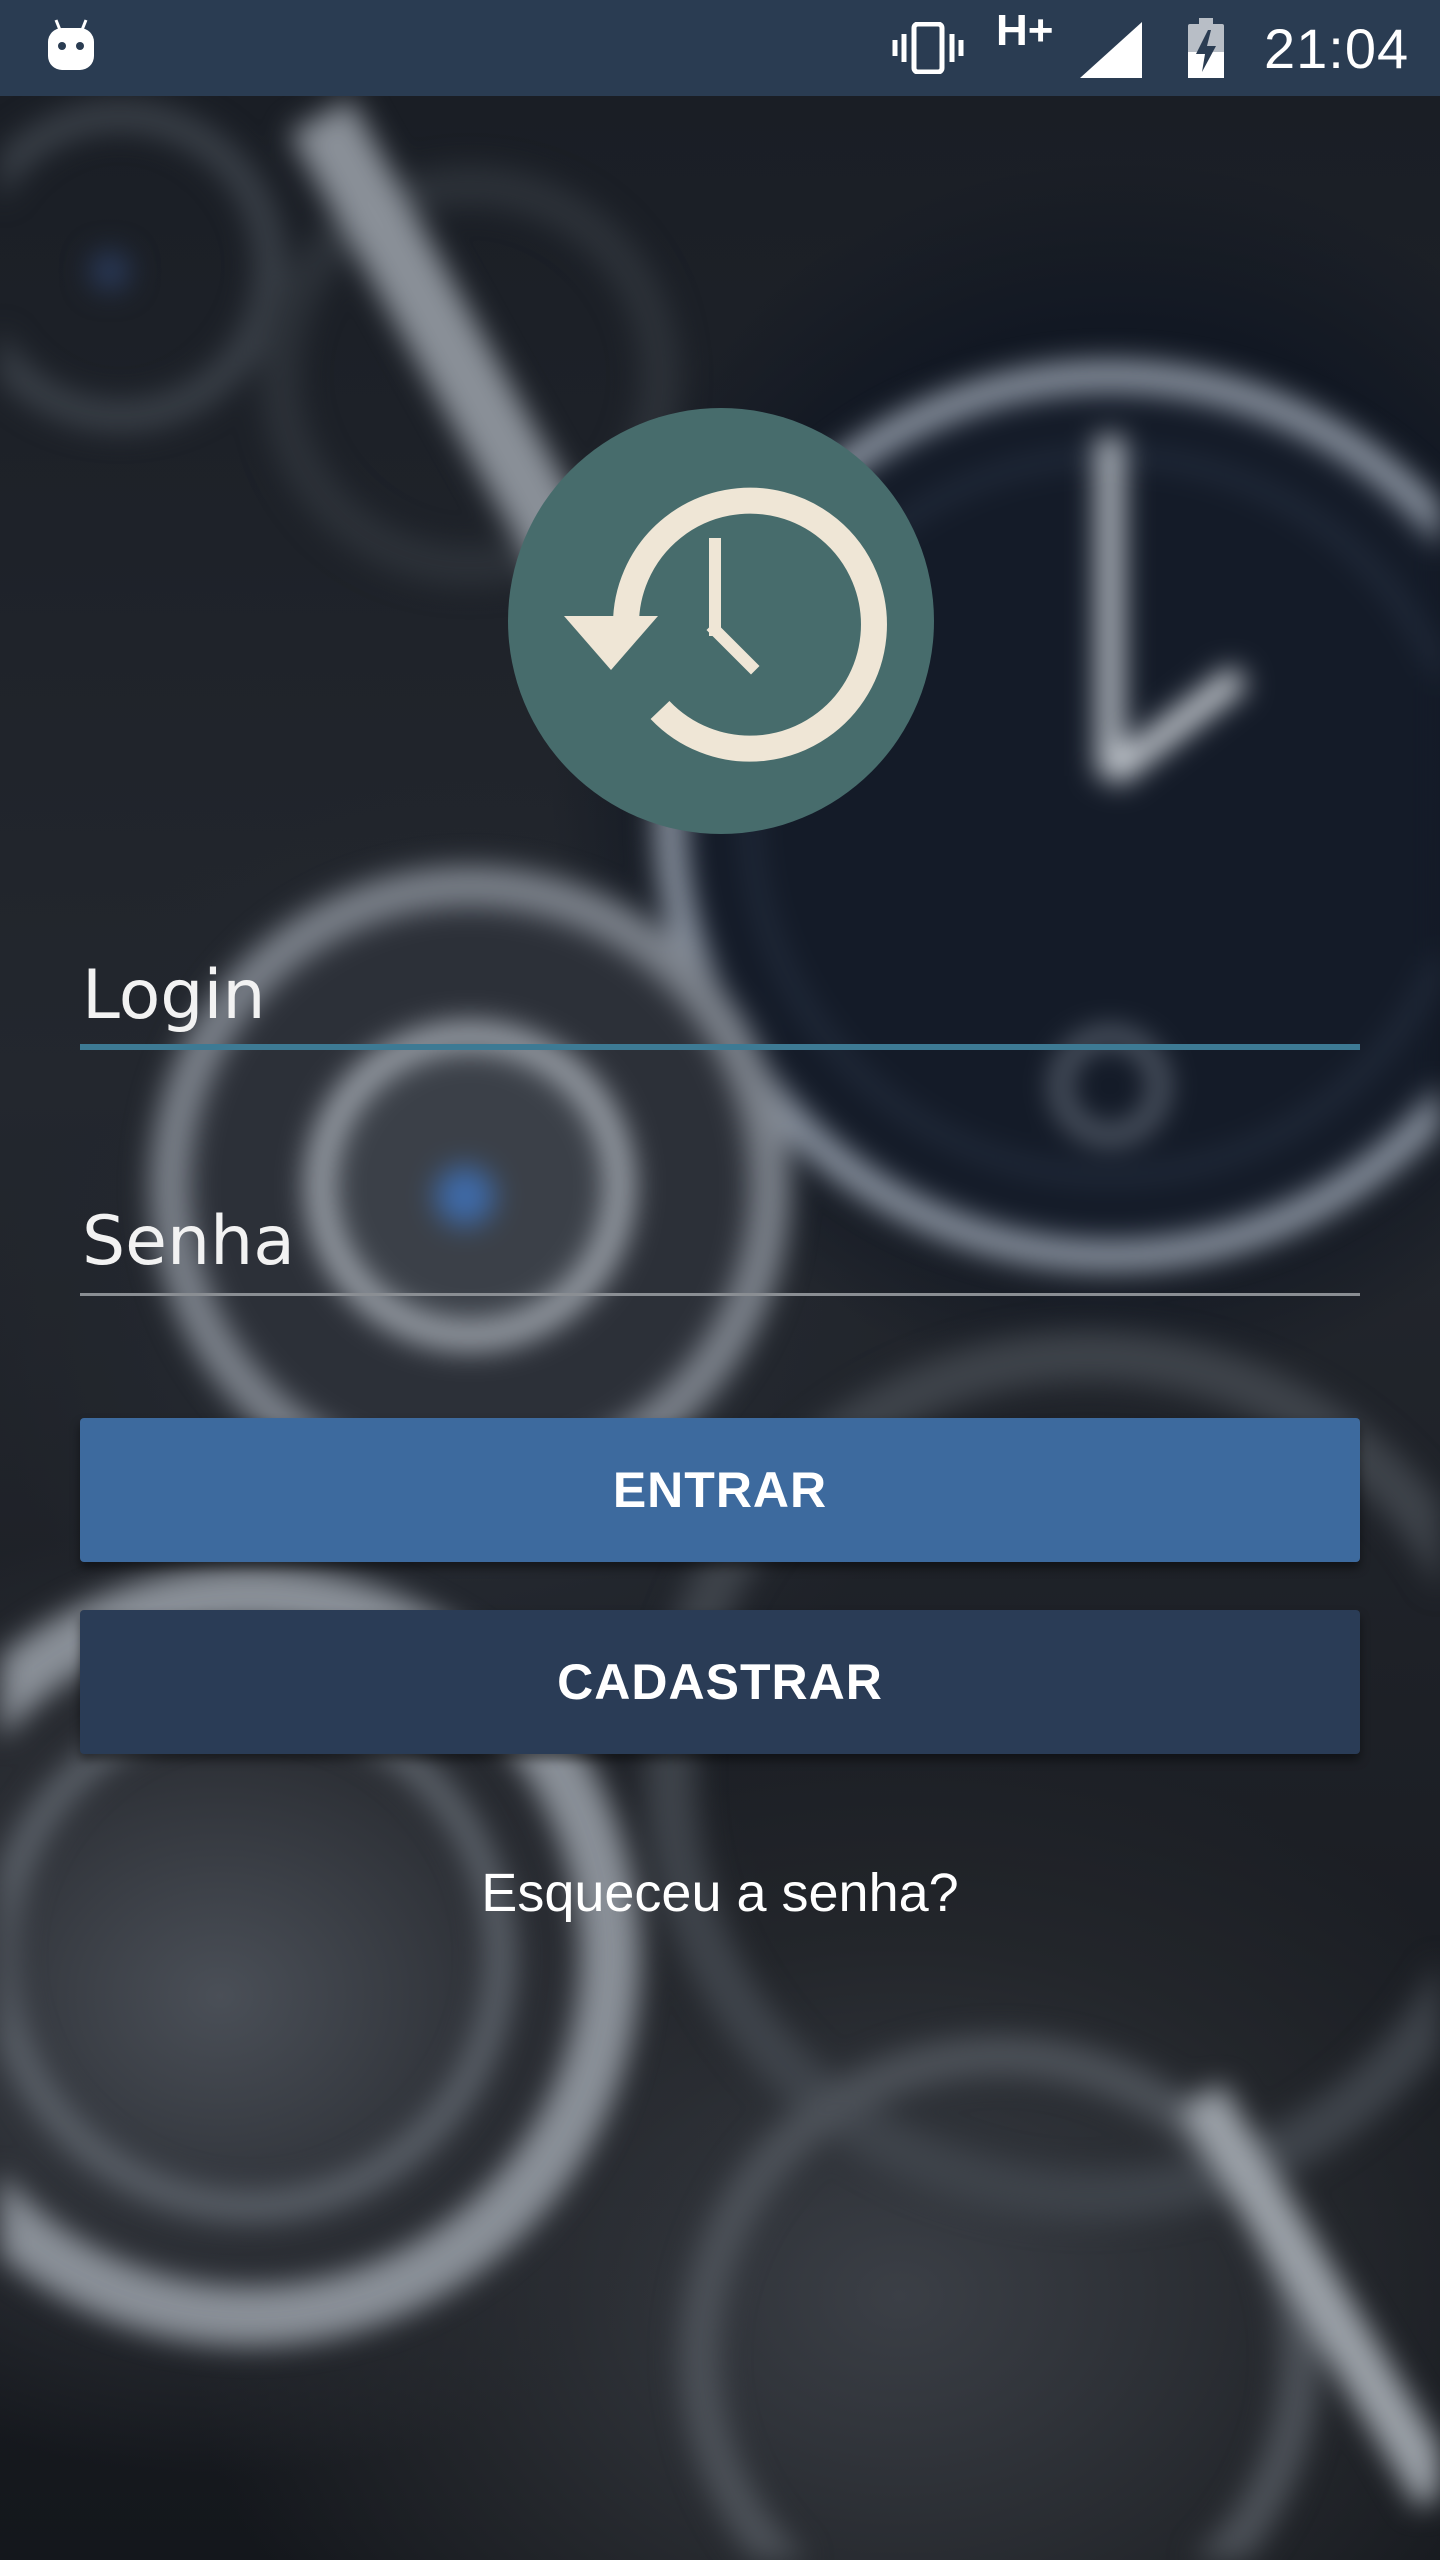  I want to click on signal-icon, so click(1111, 50).